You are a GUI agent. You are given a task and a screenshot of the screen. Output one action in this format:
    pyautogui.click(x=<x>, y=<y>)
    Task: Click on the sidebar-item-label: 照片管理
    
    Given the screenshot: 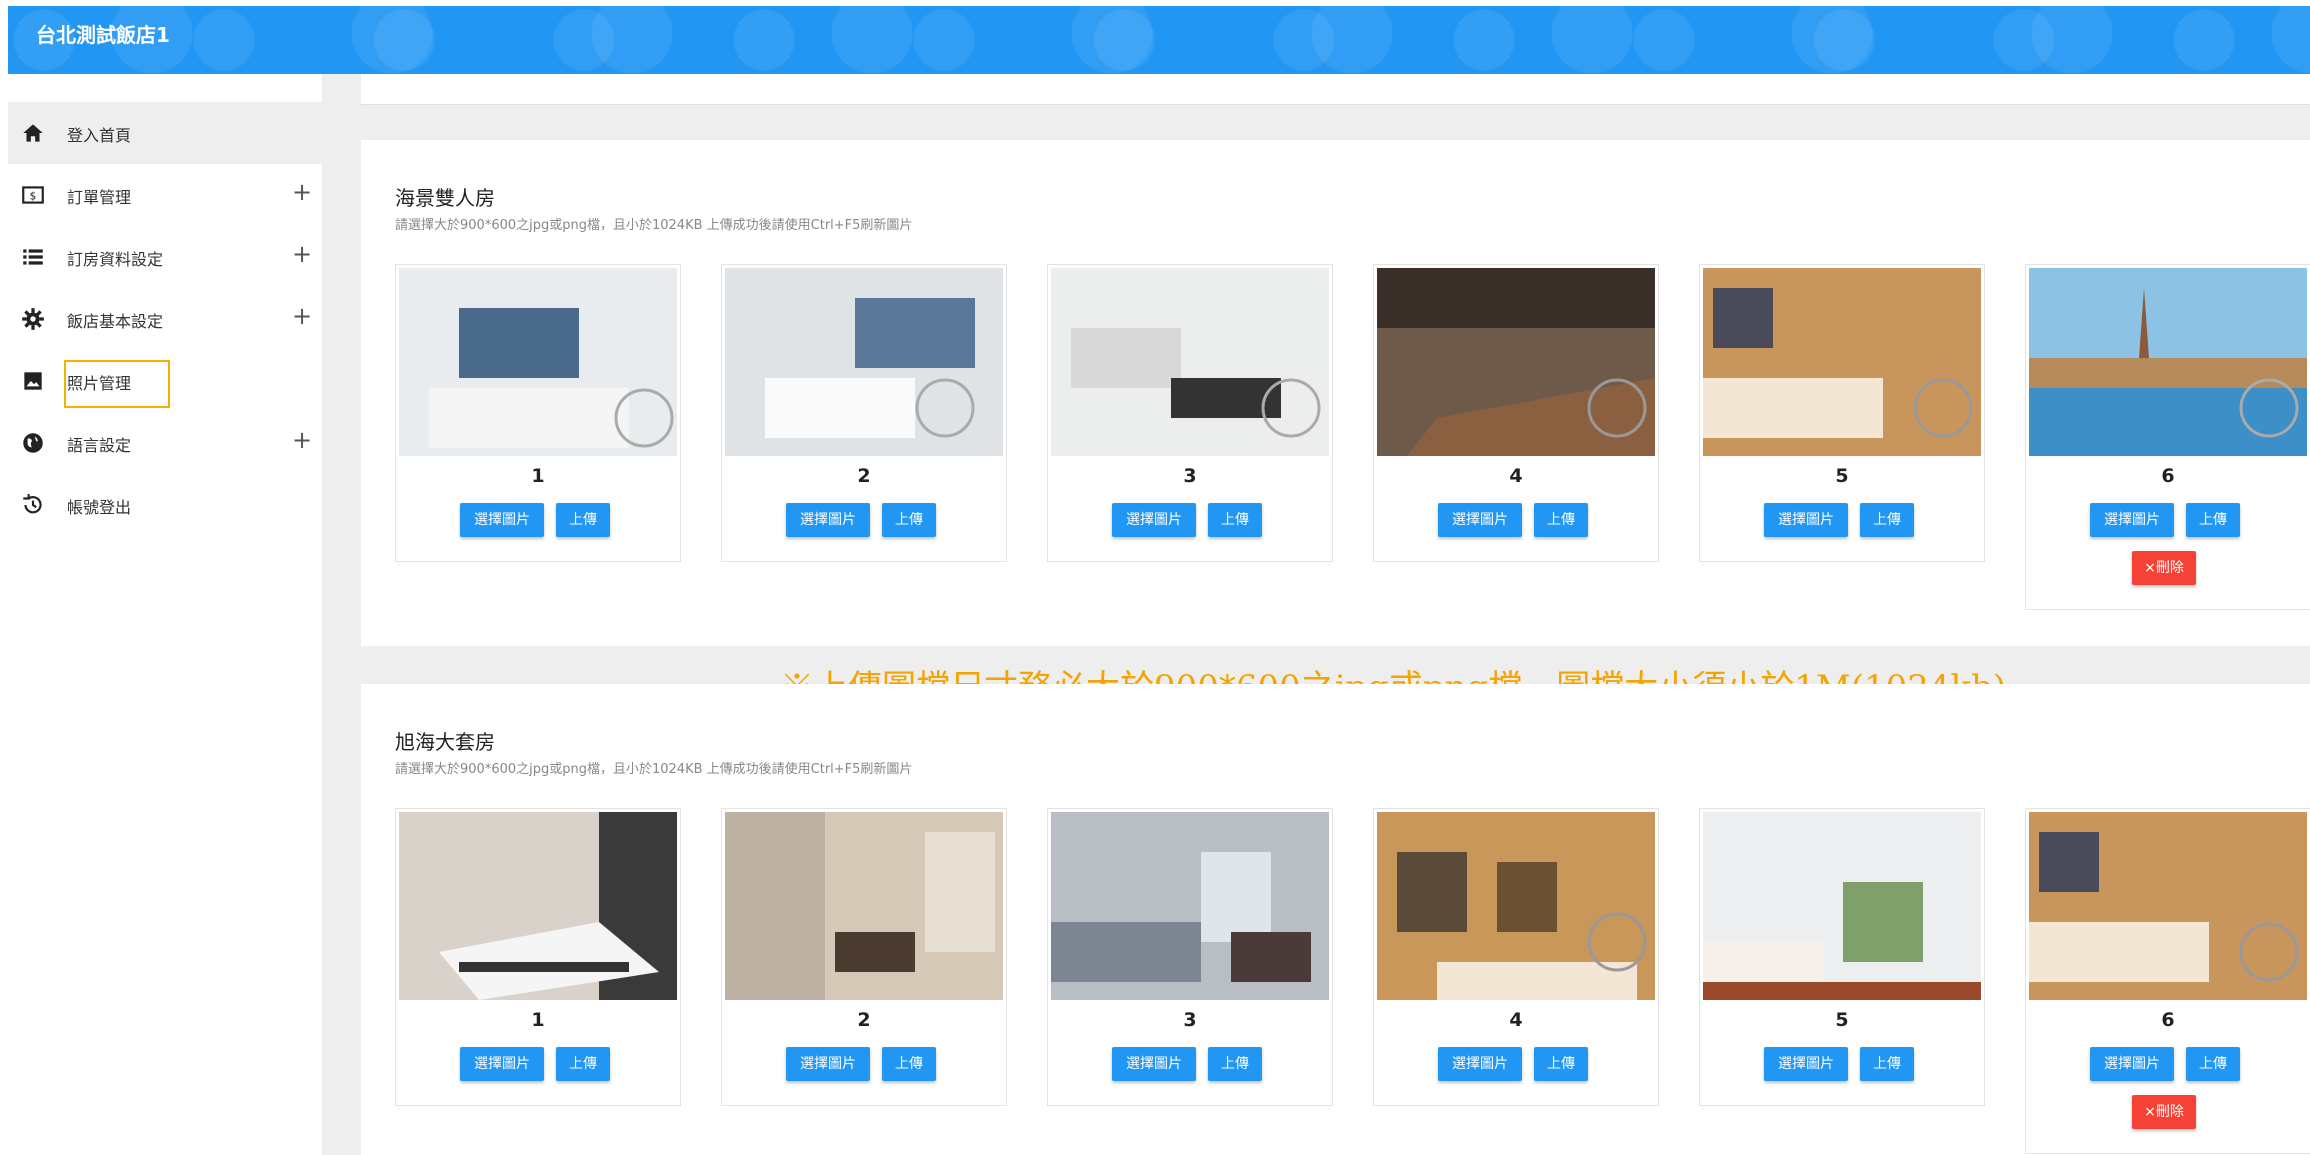 What is the action you would take?
    pyautogui.click(x=99, y=383)
    